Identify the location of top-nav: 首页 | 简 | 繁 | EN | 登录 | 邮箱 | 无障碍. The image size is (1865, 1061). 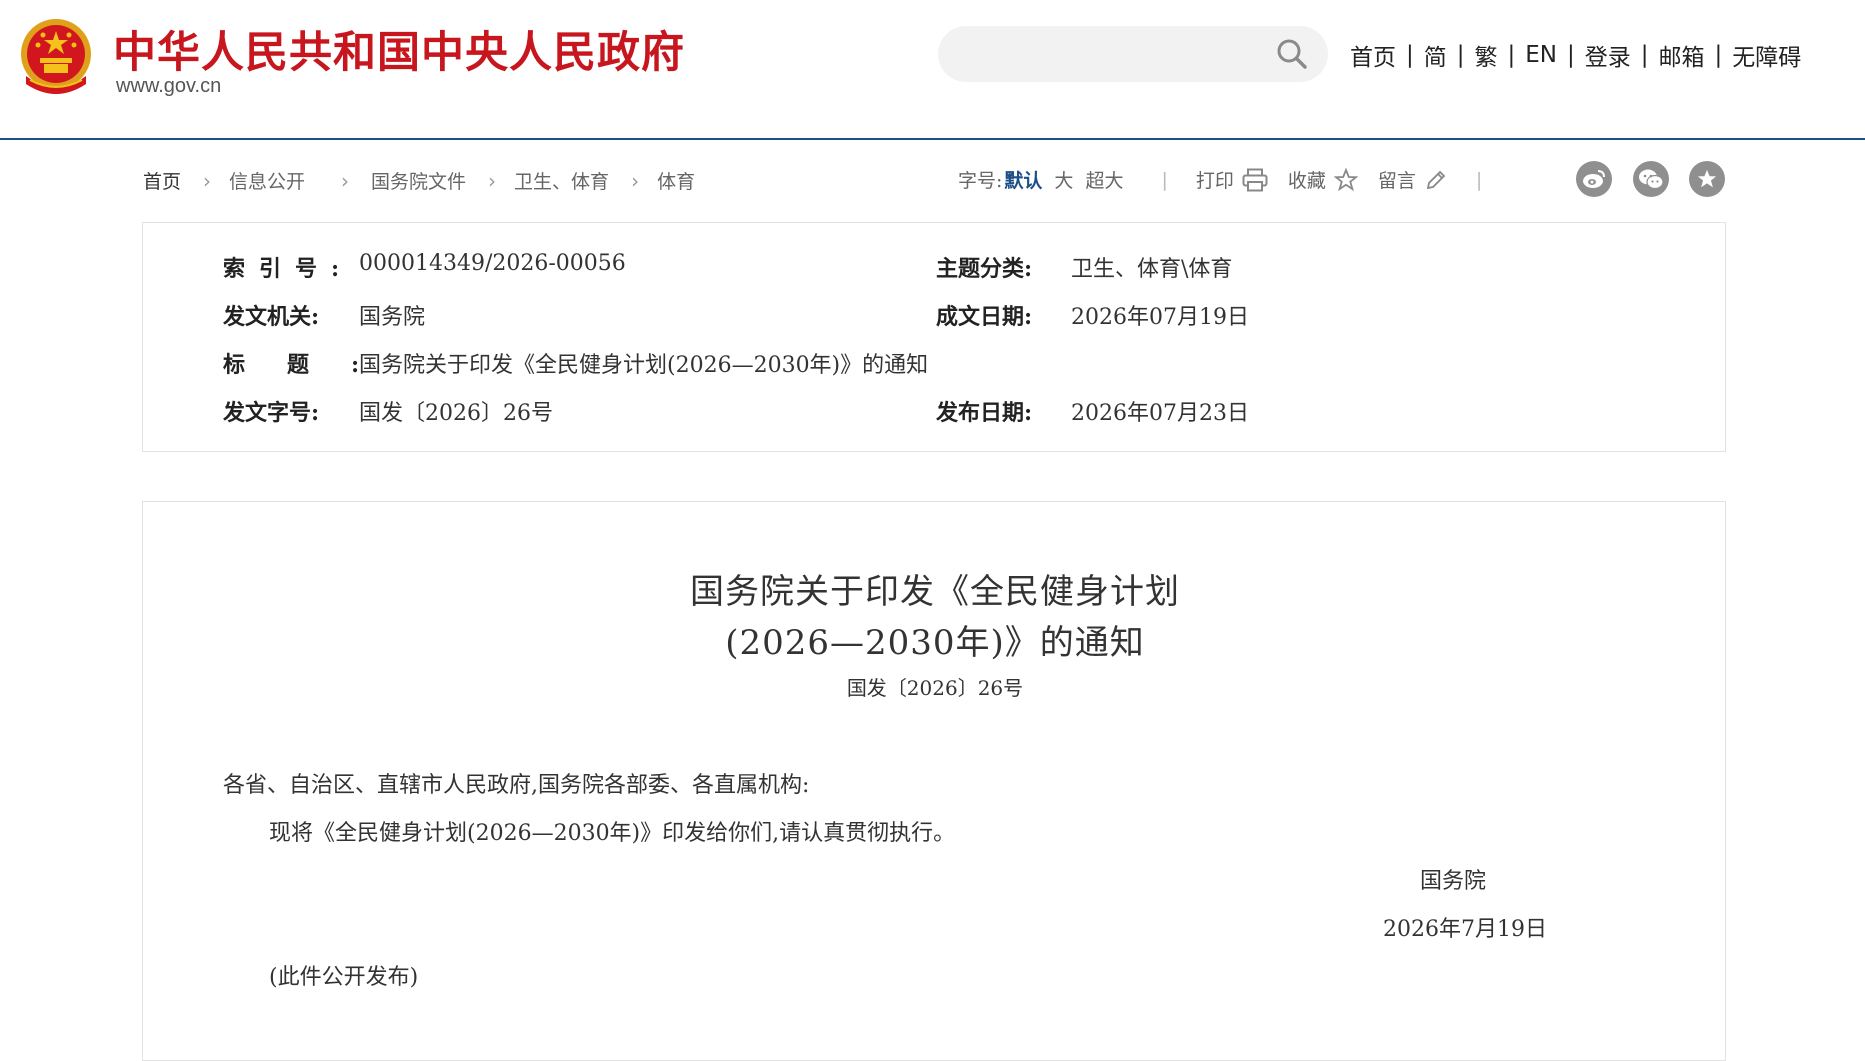
(1575, 55).